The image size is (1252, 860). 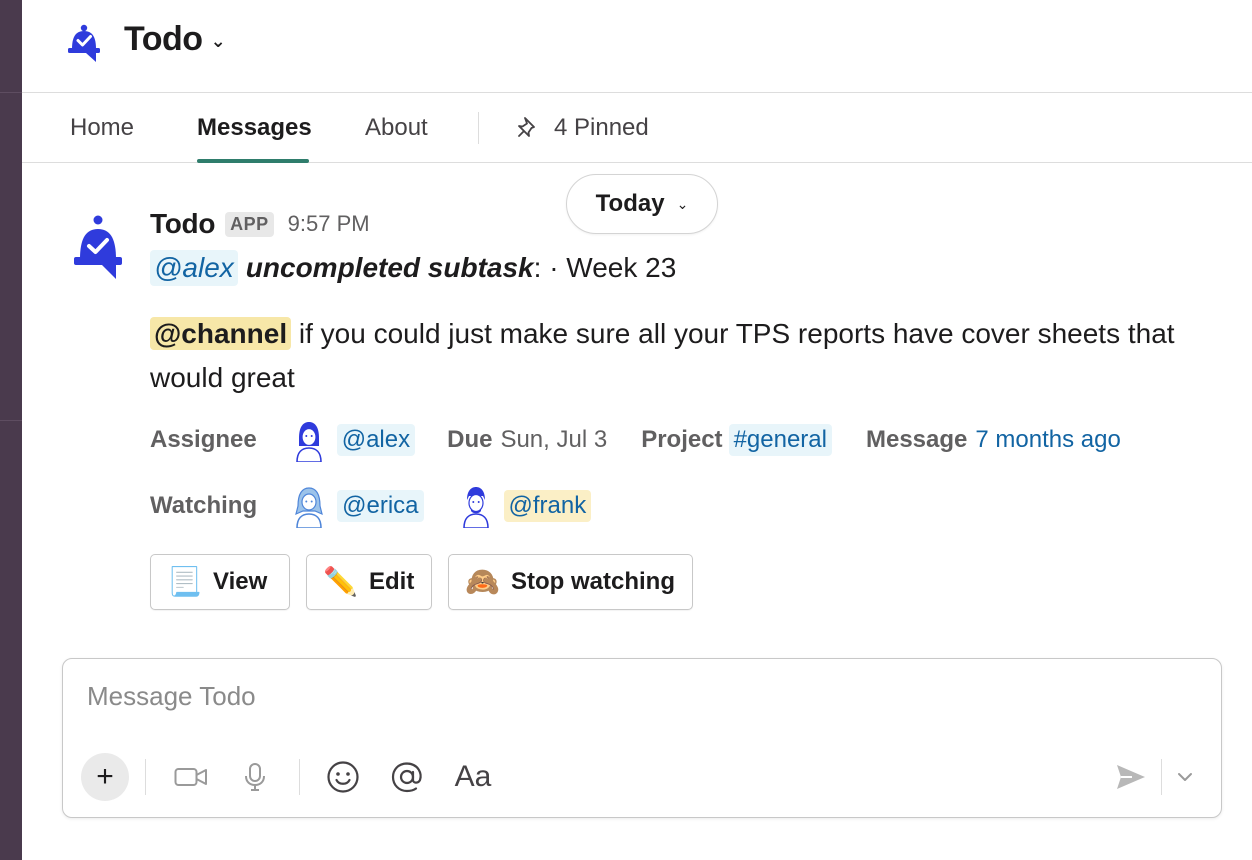 I want to click on record-audio-button, so click(x=255, y=777).